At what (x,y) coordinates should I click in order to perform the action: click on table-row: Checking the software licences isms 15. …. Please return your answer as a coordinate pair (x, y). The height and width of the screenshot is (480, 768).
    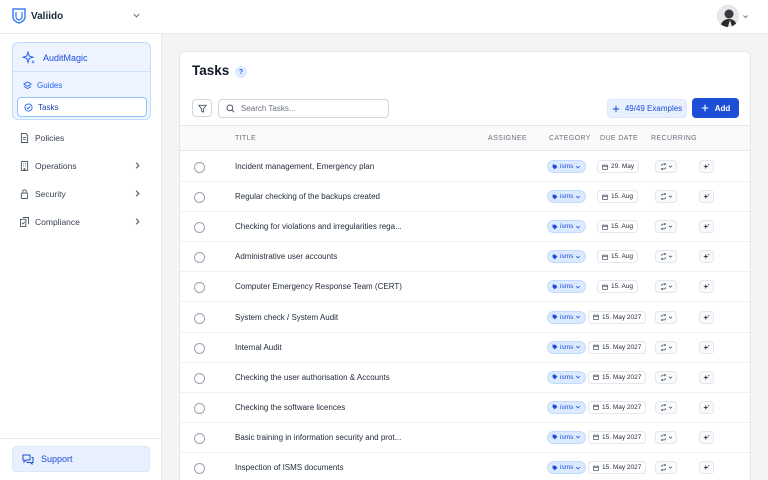
    Looking at the image, I should click on (465, 408).